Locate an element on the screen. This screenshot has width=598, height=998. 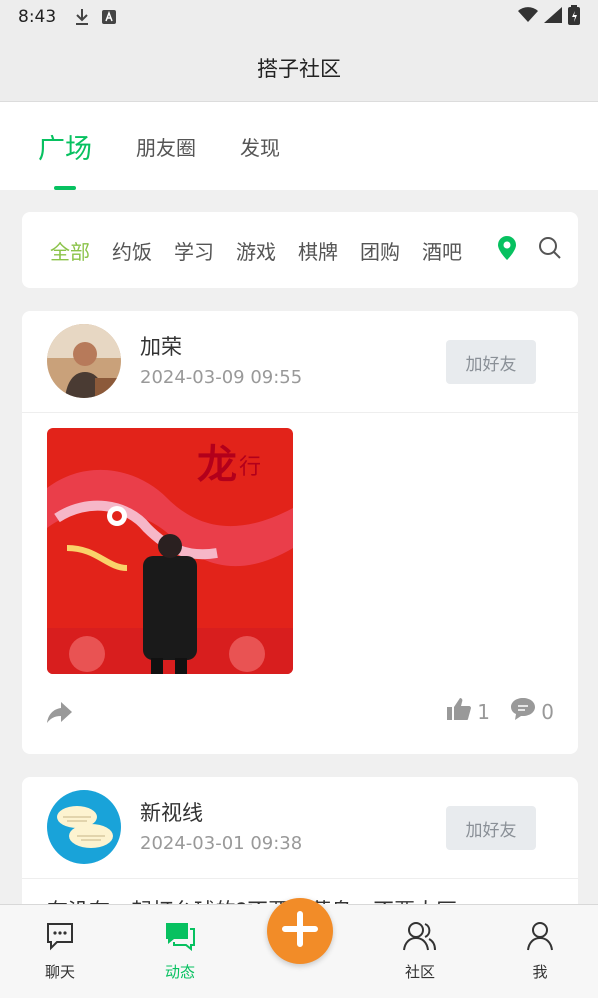
category-board-games: 棋牌 is located at coordinates (318, 250).